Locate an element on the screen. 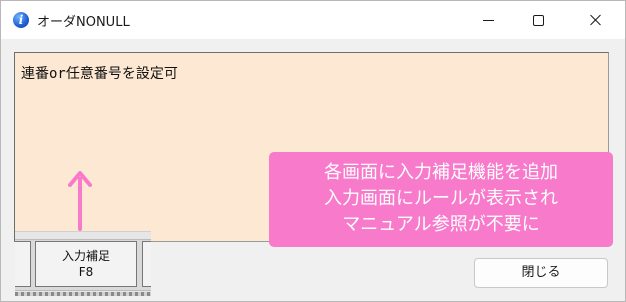 This screenshot has height=302, width=626. callout-line: 各画面に入力補足機能を追加 is located at coordinates (441, 172).